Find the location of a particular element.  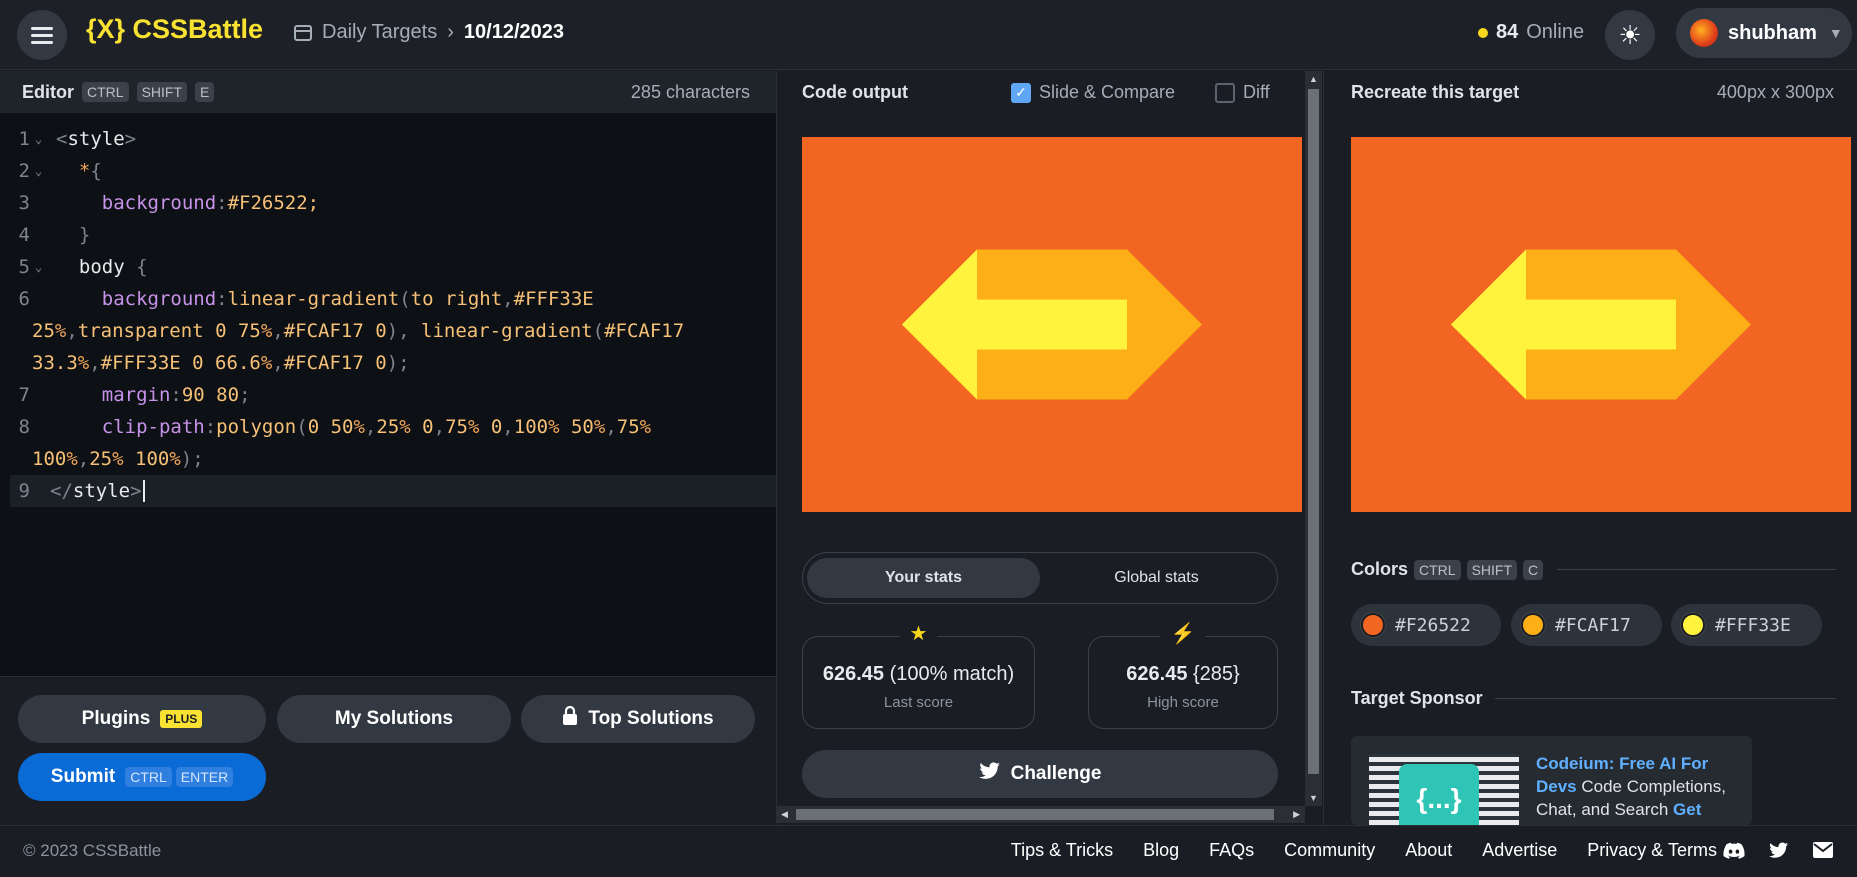

tab-your-stats: Your stats is located at coordinates (923, 578).